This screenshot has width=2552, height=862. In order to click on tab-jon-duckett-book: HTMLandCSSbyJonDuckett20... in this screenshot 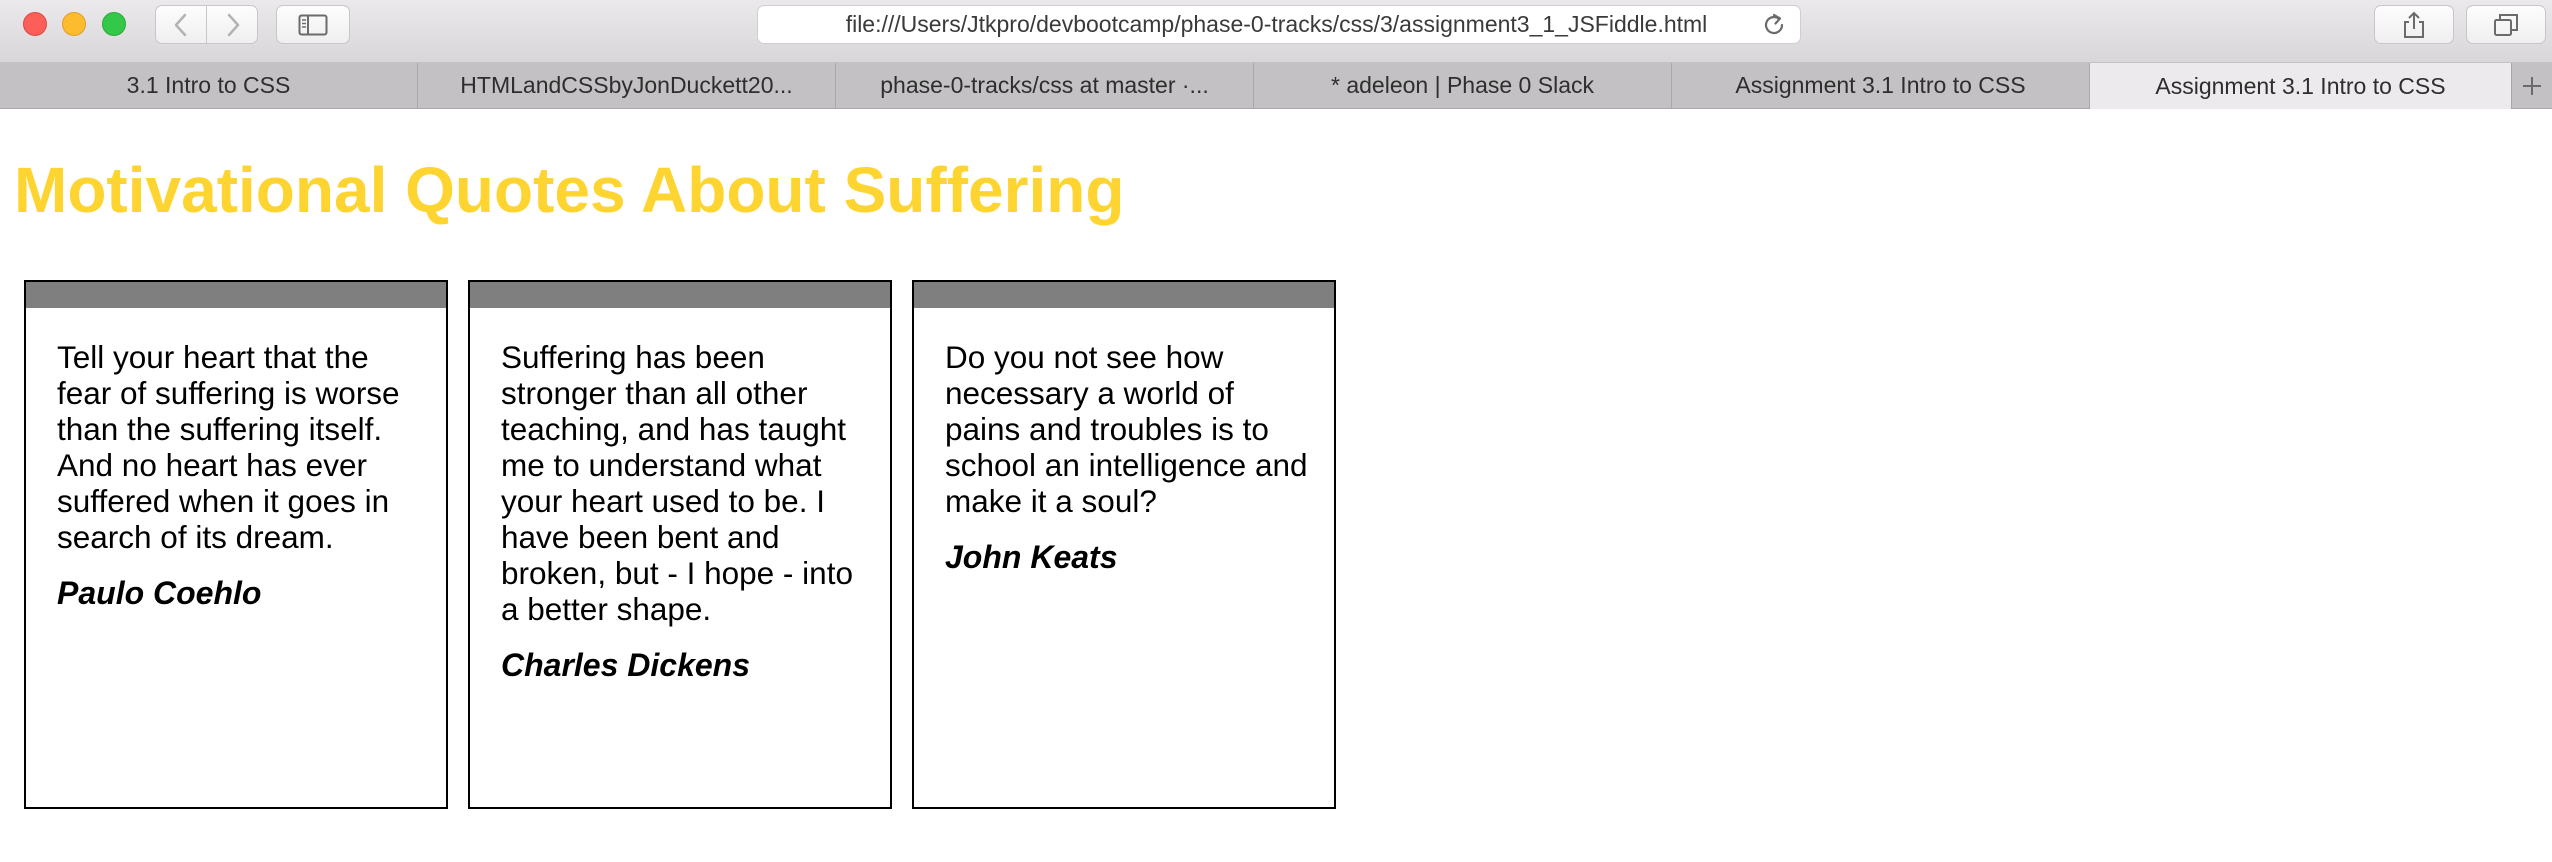, I will do `click(627, 85)`.